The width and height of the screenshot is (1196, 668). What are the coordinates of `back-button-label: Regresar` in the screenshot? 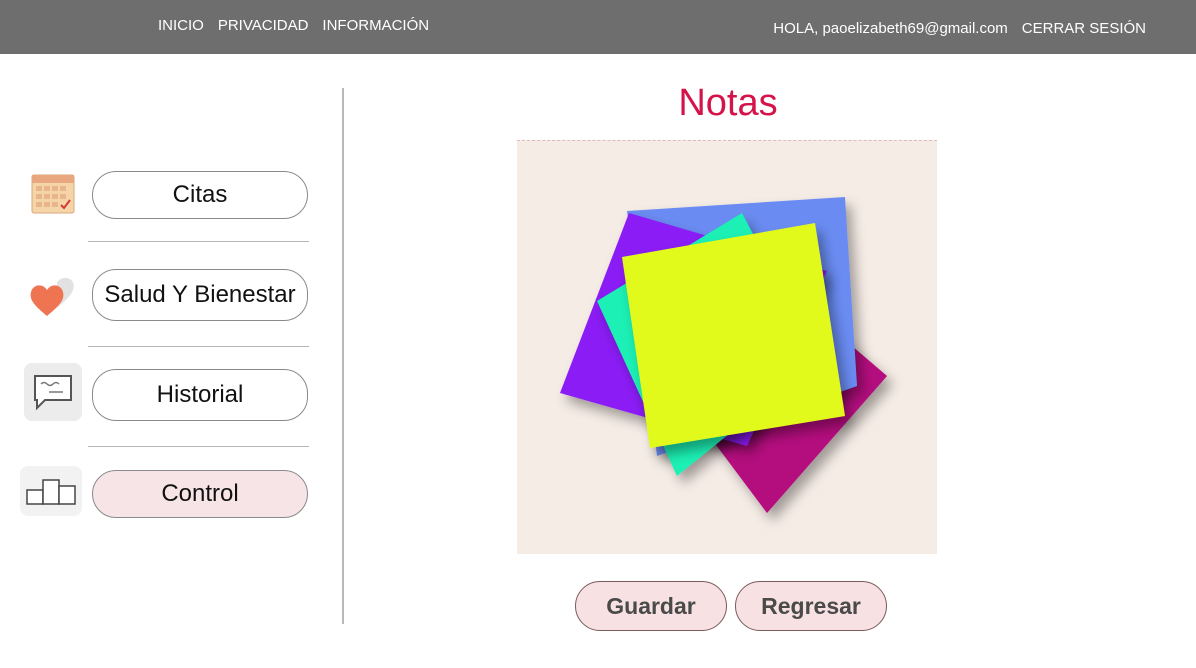 It's located at (811, 605).